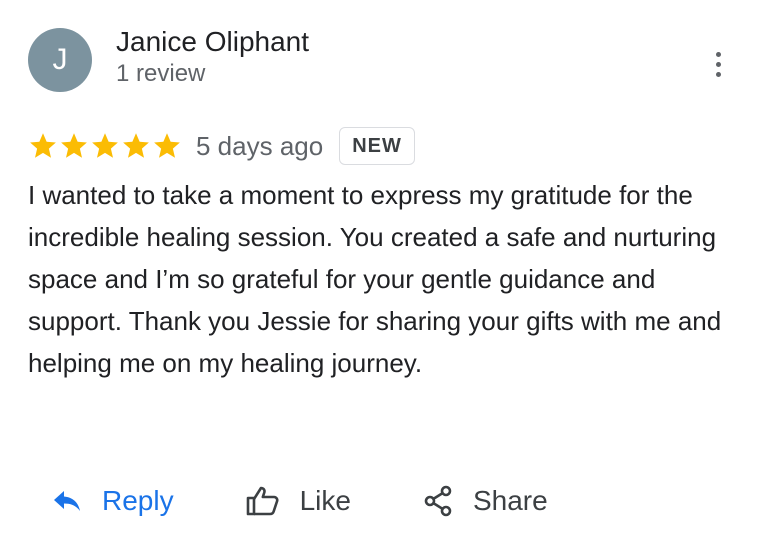 The image size is (762, 558). Describe the element at coordinates (260, 145) in the screenshot. I see `review-date: 5 days ago` at that location.